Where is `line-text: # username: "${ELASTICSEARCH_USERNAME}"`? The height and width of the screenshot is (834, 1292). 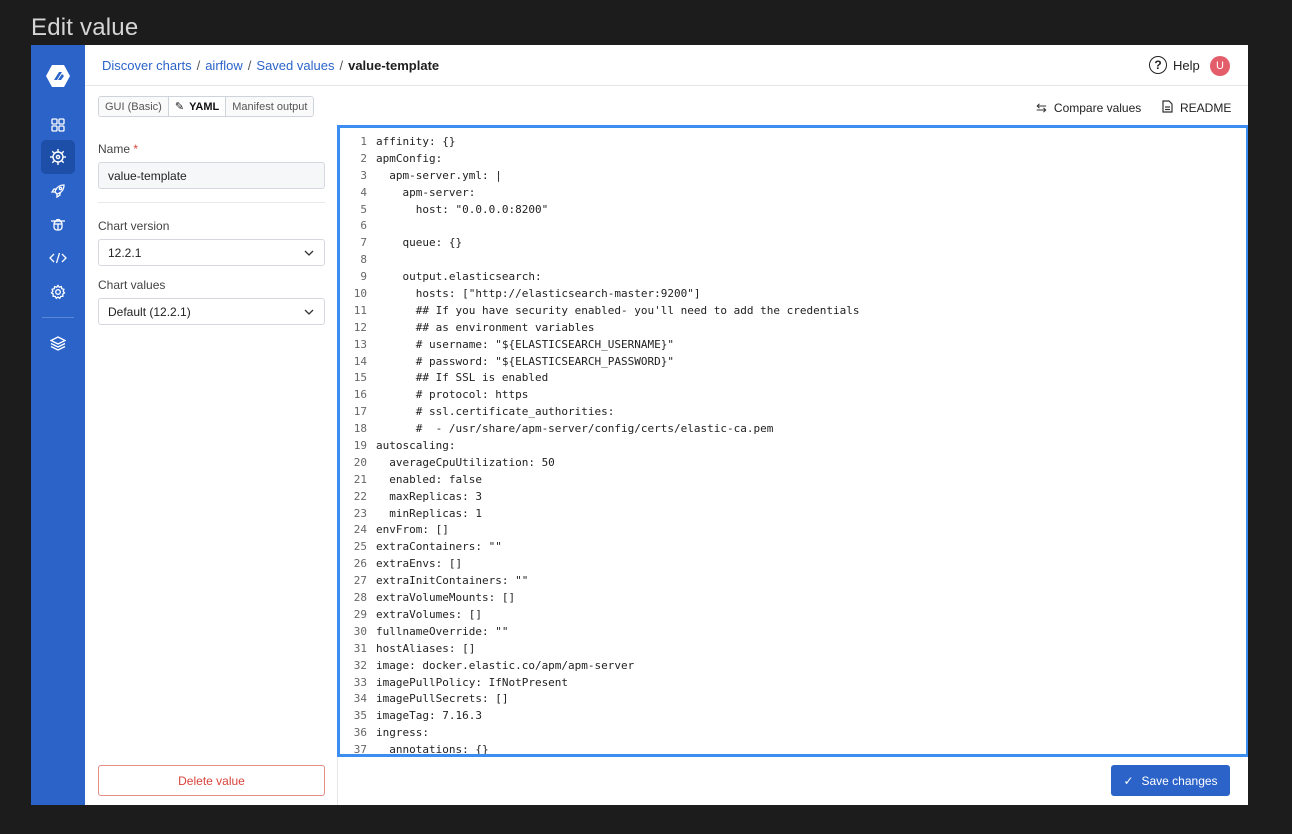
line-text: # username: "${ELASTICSEARCH_USERNAME}" is located at coordinates (525, 344).